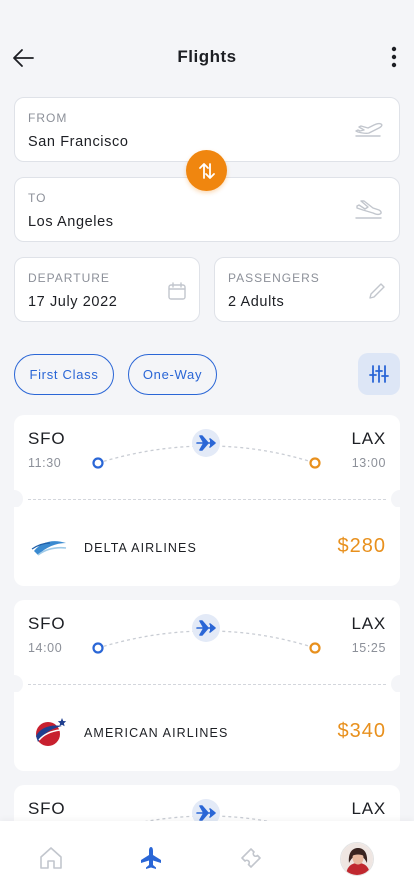  I want to click on class-filter-pill: First Class, so click(64, 374).